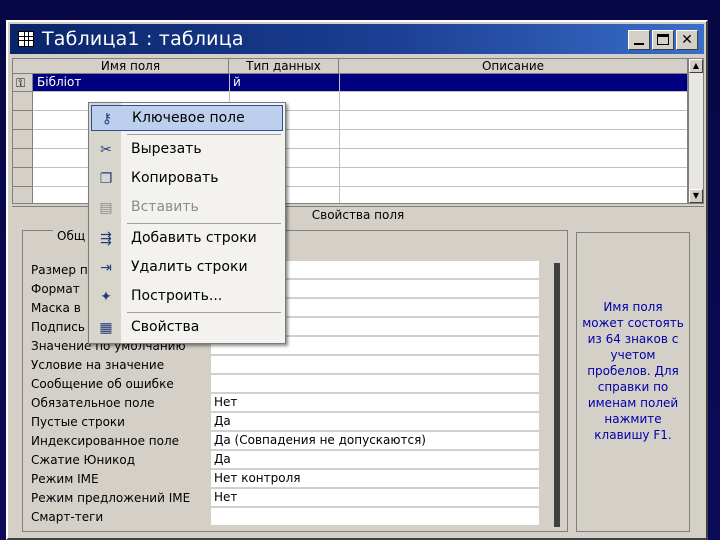 Image resolution: width=720 pixels, height=540 pixels. I want to click on property-row: Условие на значение, so click(290, 365).